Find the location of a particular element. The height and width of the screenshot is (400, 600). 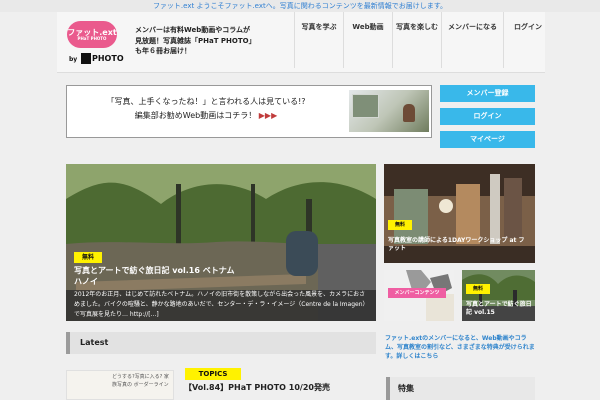

article-thumbnail-headline: どうする?写真に入る? 家族写真の ボーダーライン is located at coordinates (140, 381).